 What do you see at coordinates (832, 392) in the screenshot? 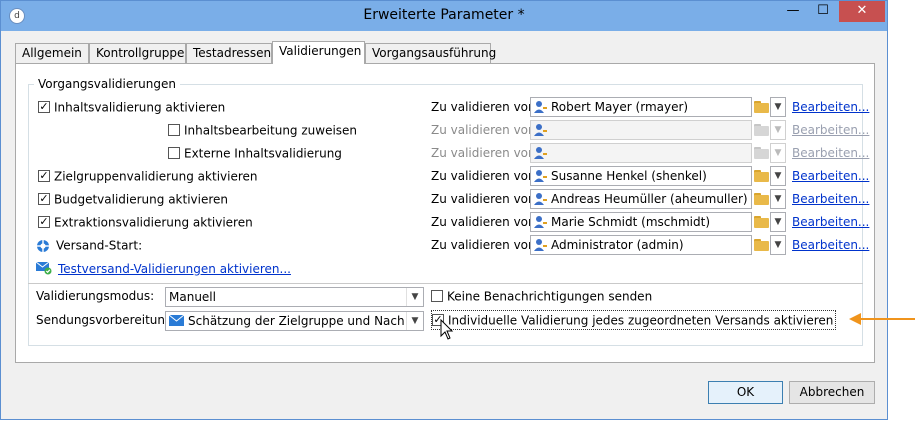
I see `cancel-button: Abbrechen` at bounding box center [832, 392].